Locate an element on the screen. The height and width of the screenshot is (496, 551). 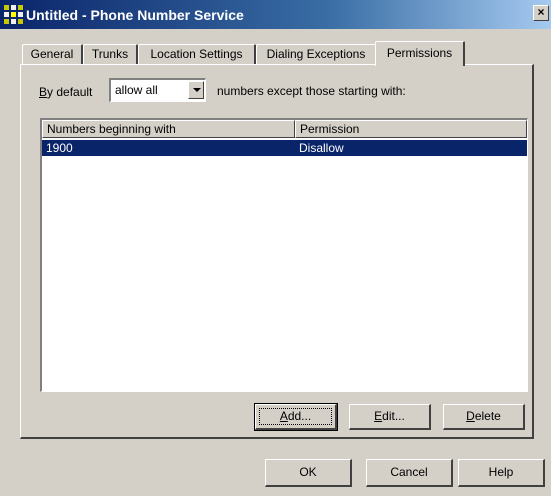
delete-button: Delete is located at coordinates (484, 417).